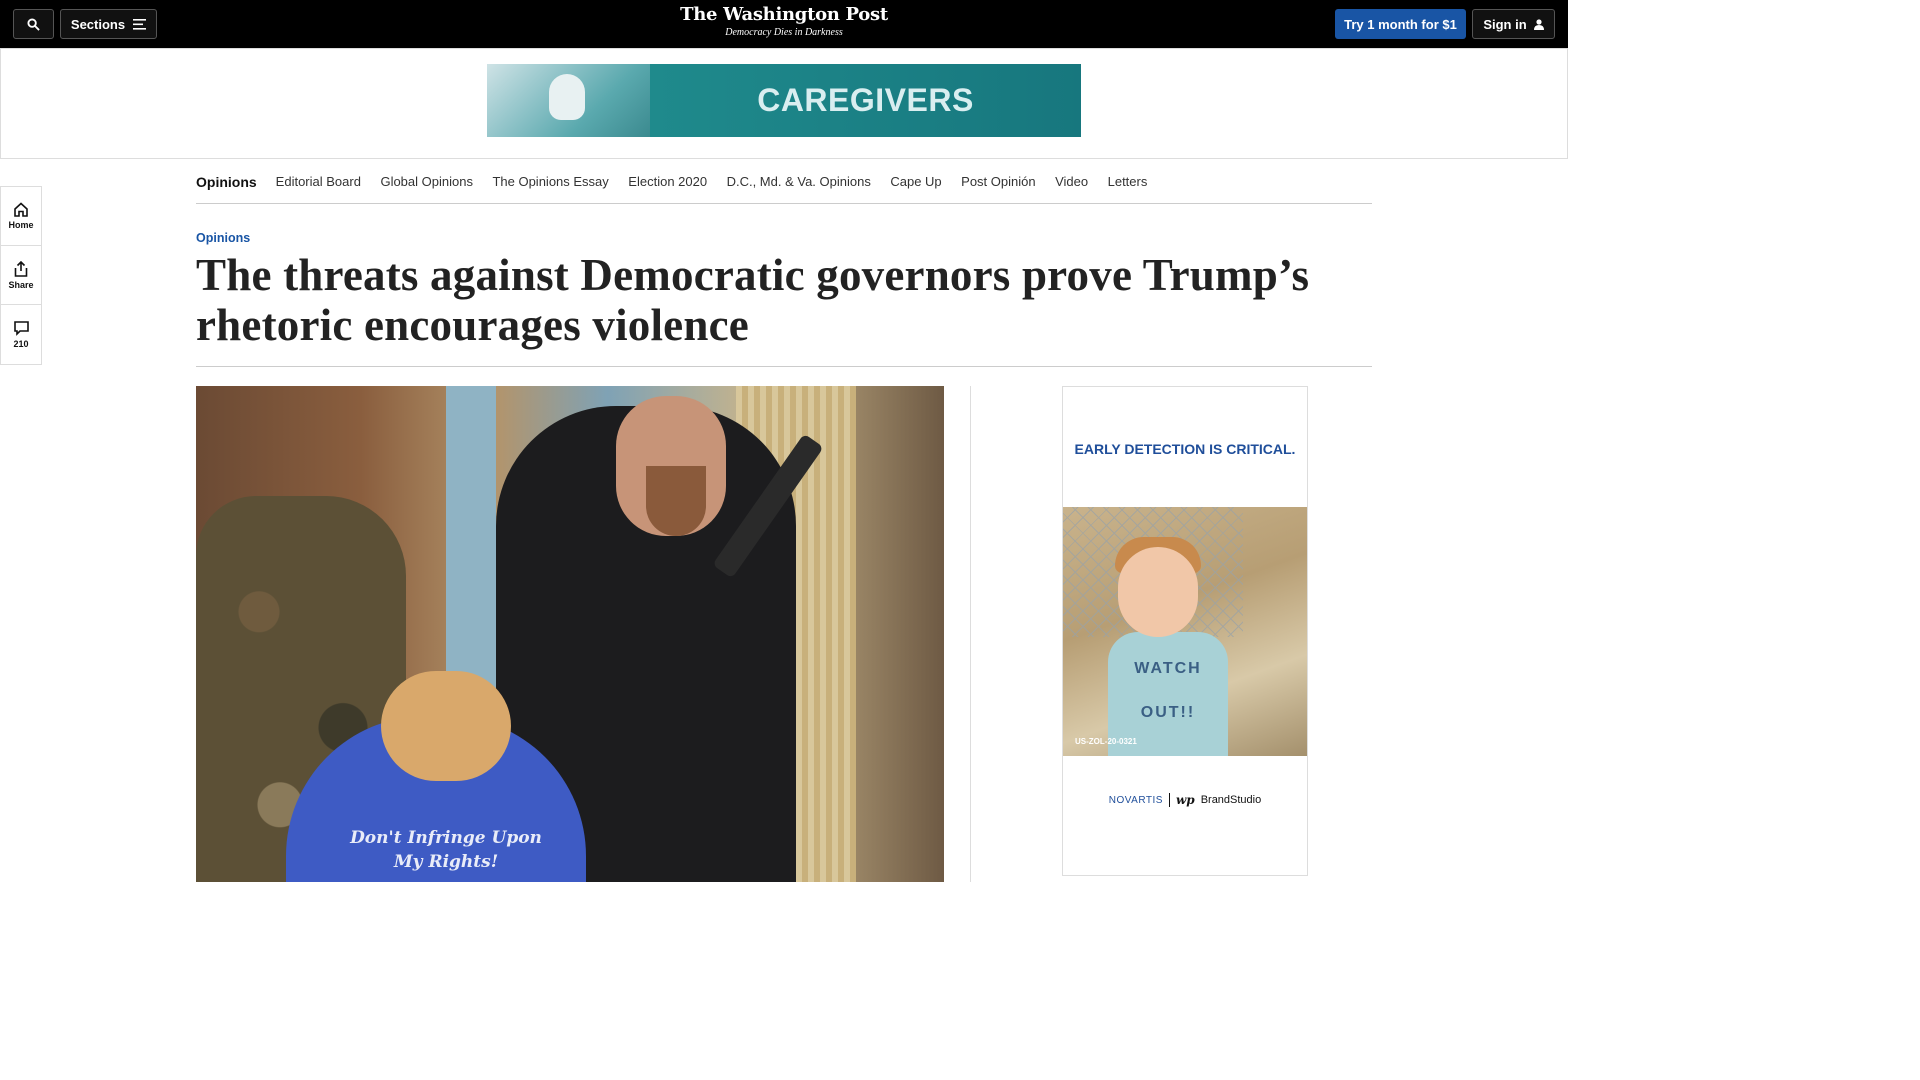  Describe the element at coordinates (21, 284) in the screenshot. I see `rail-share-label: Share` at that location.